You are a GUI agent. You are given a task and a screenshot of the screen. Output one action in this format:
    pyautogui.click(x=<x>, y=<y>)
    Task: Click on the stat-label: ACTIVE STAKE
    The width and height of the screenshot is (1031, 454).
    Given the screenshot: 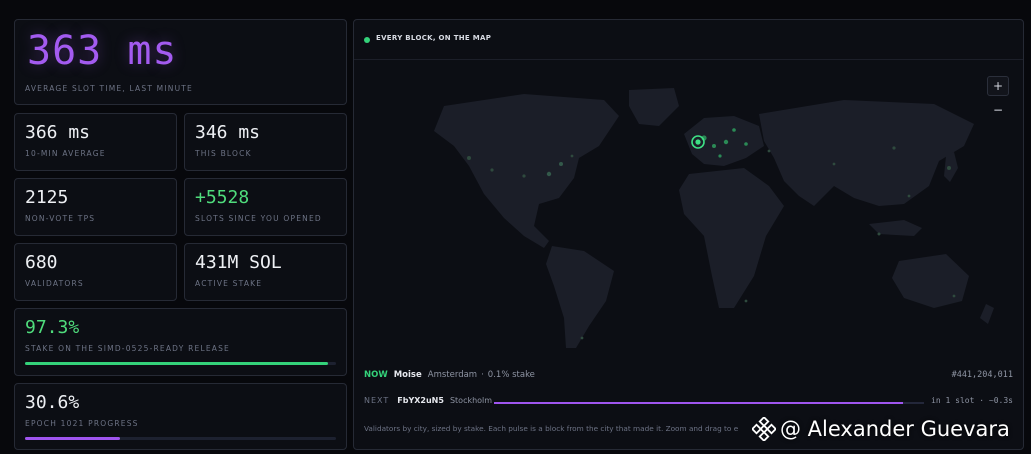 What is the action you would take?
    pyautogui.click(x=229, y=283)
    